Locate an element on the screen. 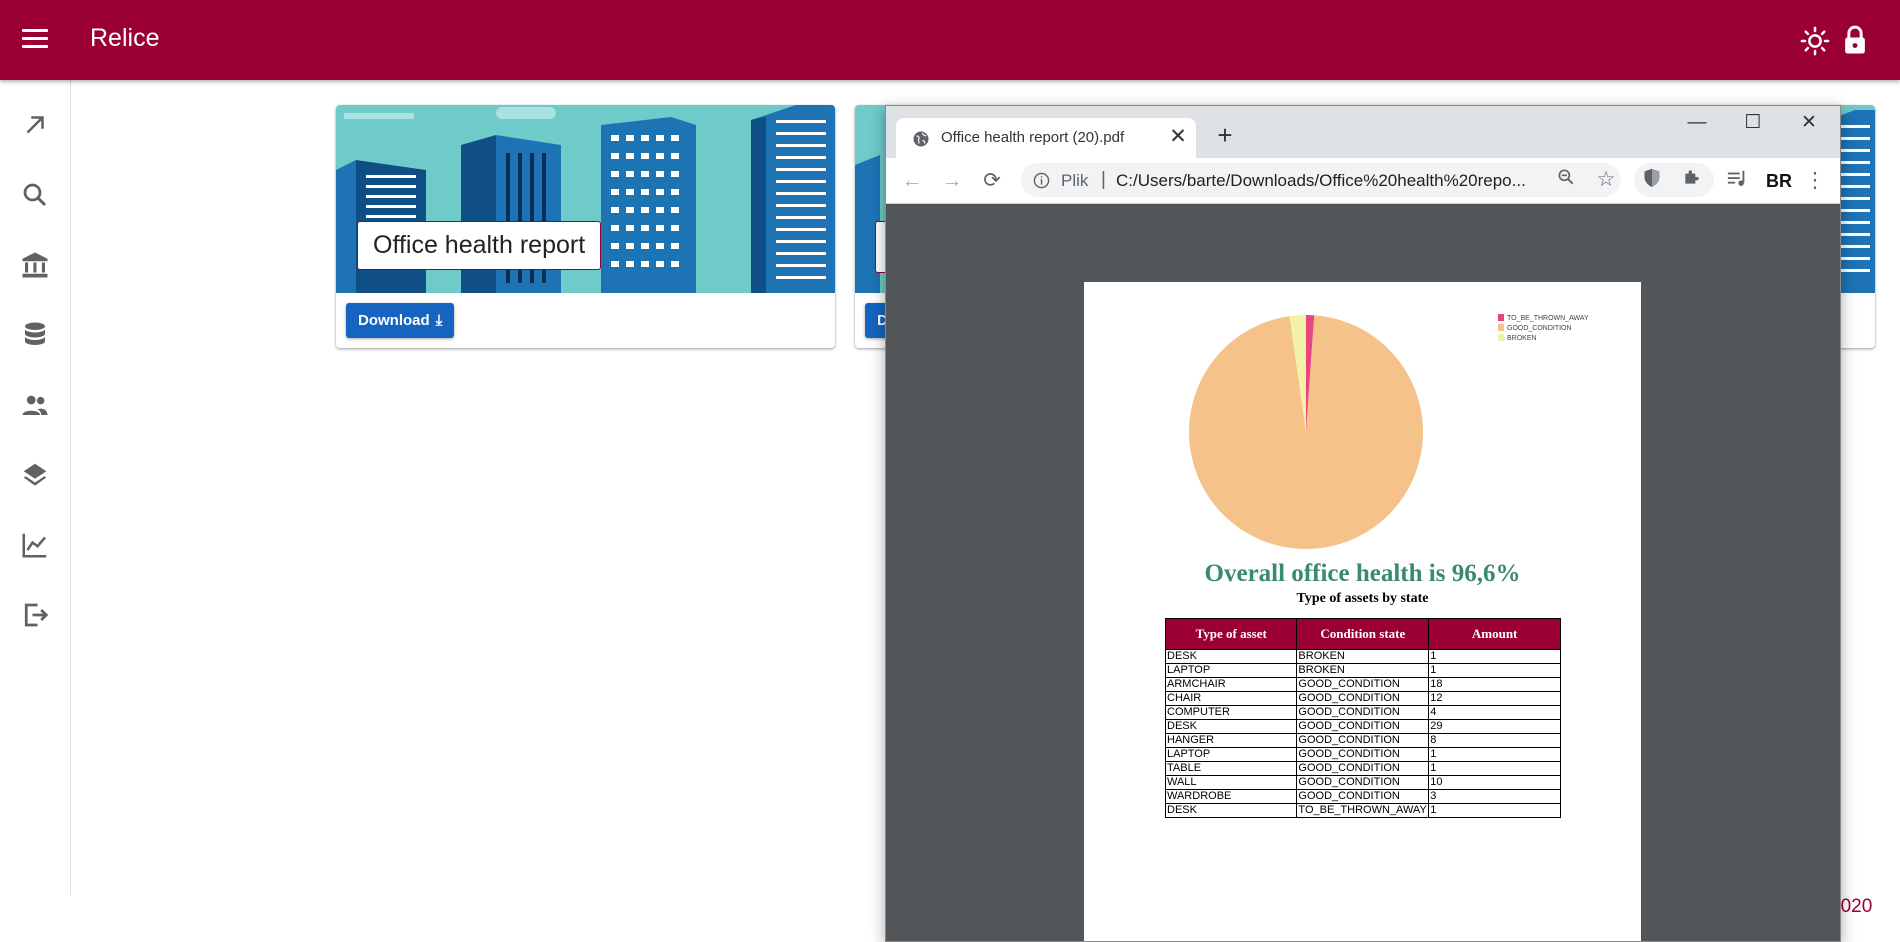 The width and height of the screenshot is (1900, 942). url-scheme: Plik is located at coordinates (1075, 180).